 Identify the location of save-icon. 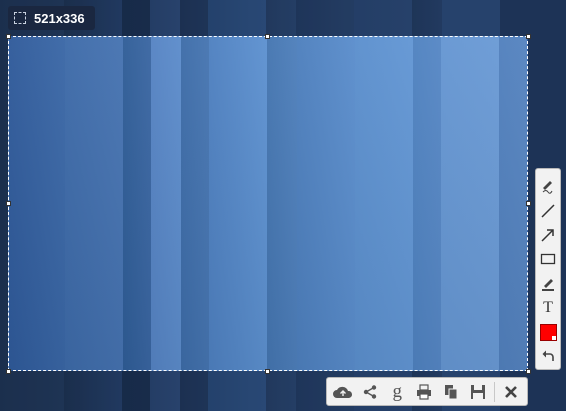
(477, 391).